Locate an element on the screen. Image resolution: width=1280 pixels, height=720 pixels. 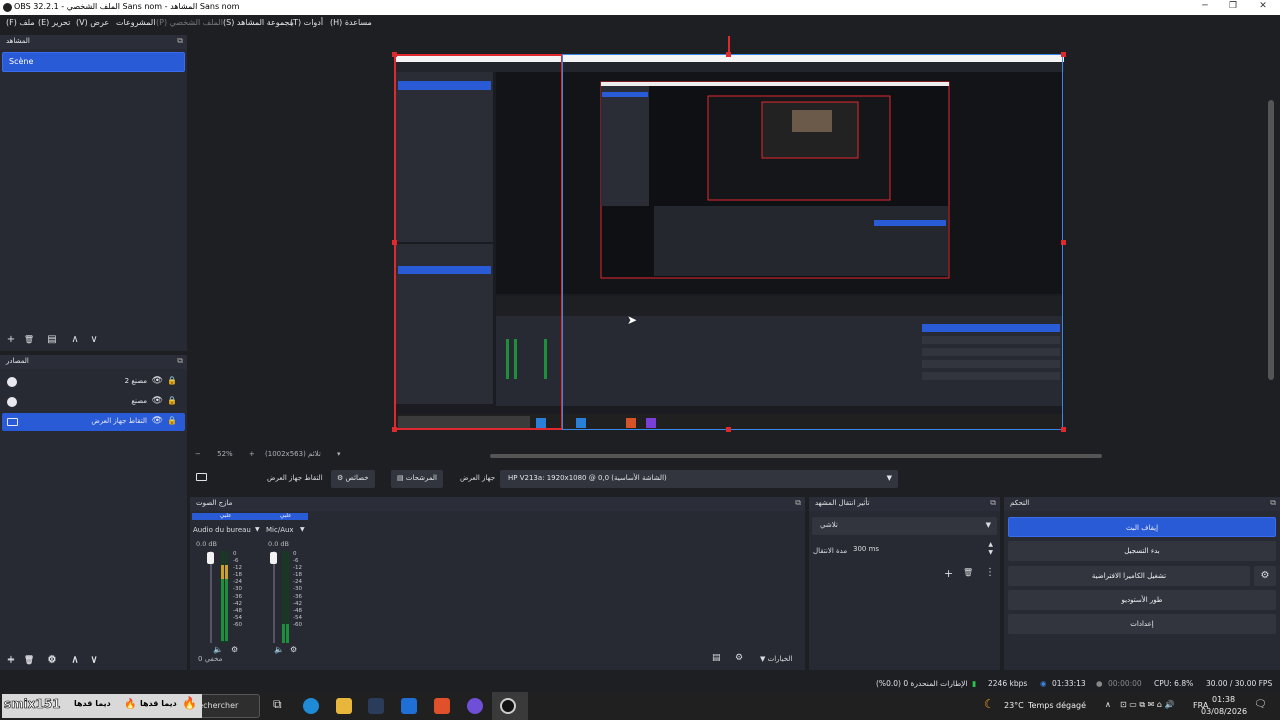
remove-scene-icon: 🗑 is located at coordinates (29, 340).